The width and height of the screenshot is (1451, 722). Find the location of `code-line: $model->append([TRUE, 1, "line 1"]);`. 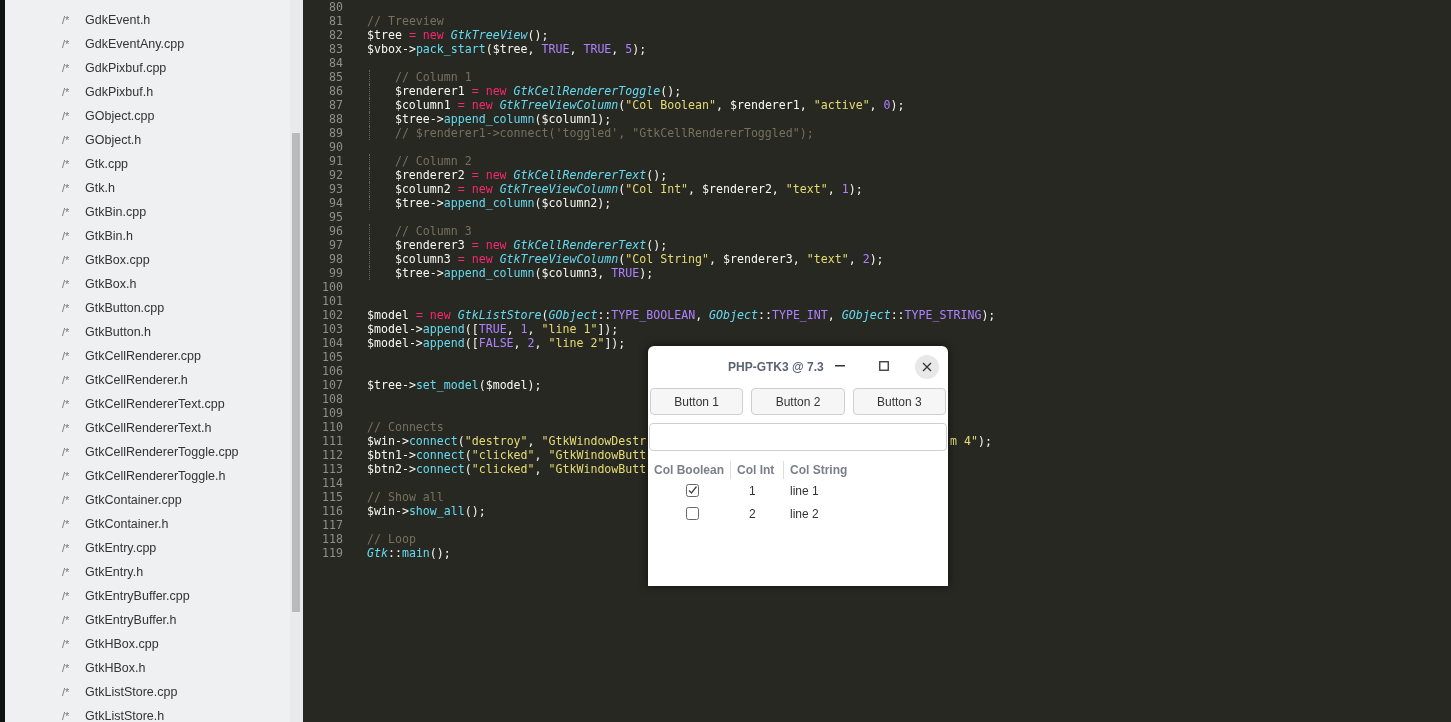

code-line: $model->append([TRUE, 1, "line 1"]); is located at coordinates (493, 329).